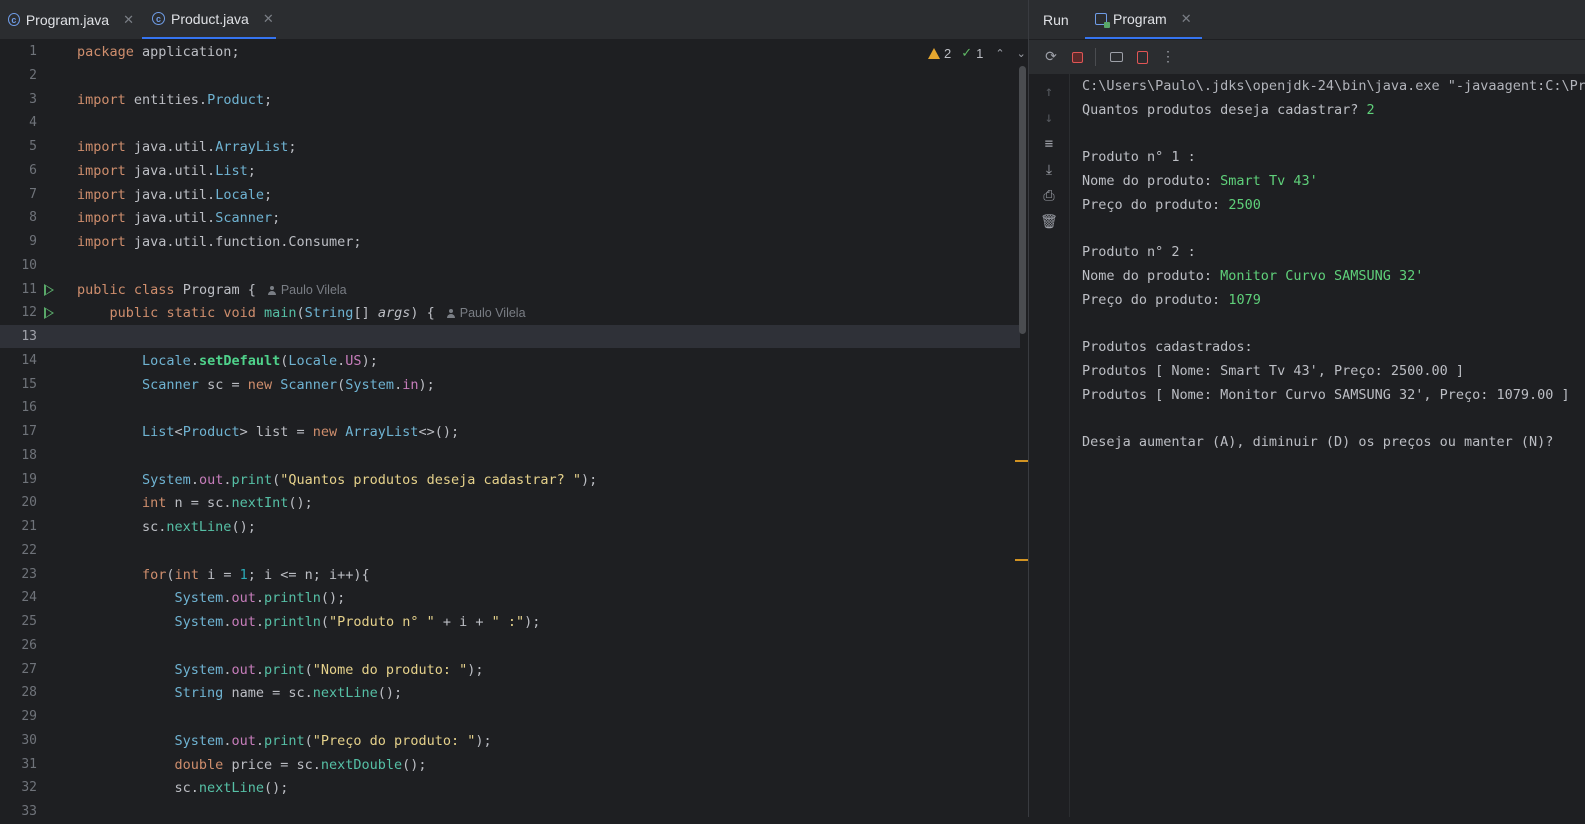  What do you see at coordinates (1228, 112) in the screenshot?
I see `console-line: Quantos produtos deseja cadastrar? 2` at bounding box center [1228, 112].